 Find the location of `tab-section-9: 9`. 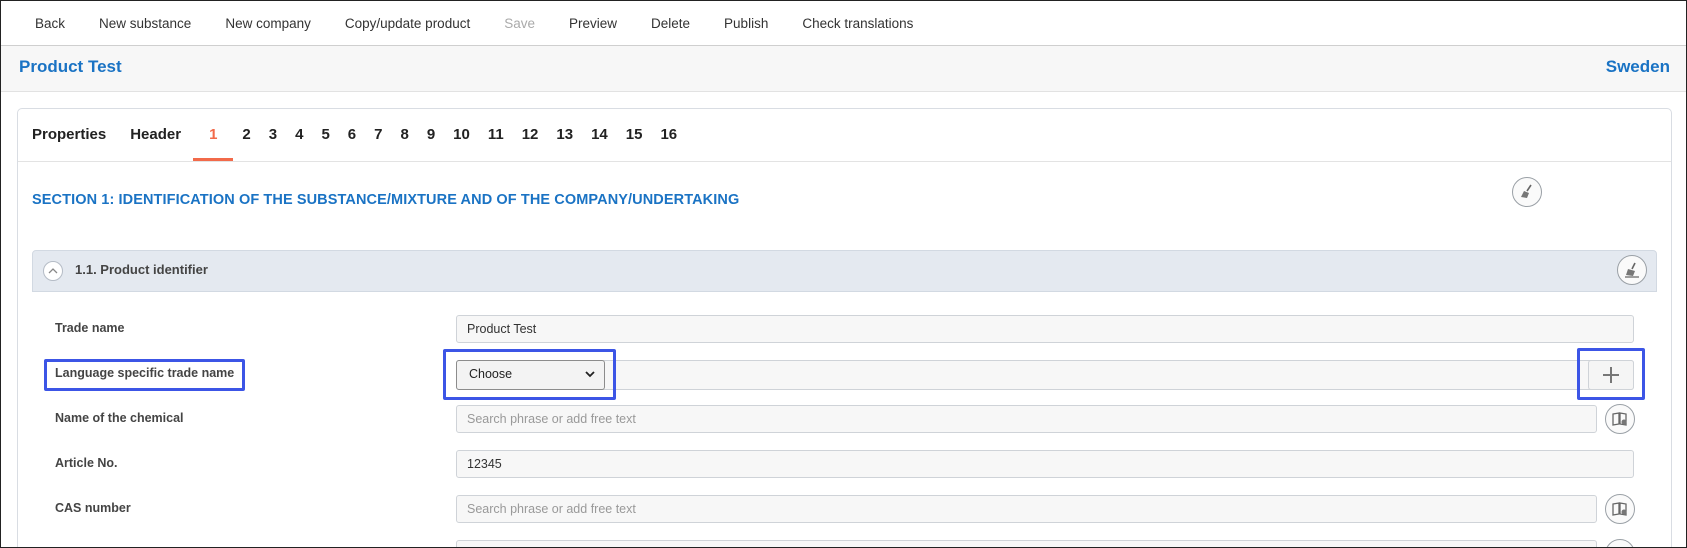

tab-section-9: 9 is located at coordinates (431, 135).